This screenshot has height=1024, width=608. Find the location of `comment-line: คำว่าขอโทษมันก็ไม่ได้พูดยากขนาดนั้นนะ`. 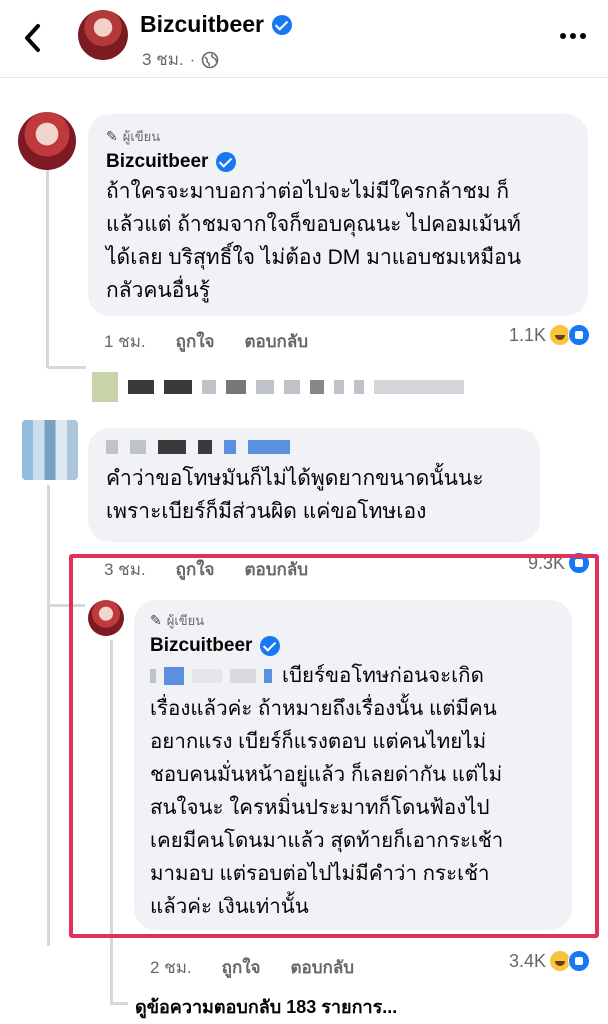

comment-line: คำว่าขอโทษมันก็ไม่ได้พูดยากขนาดนั้นนะ is located at coordinates (295, 478).